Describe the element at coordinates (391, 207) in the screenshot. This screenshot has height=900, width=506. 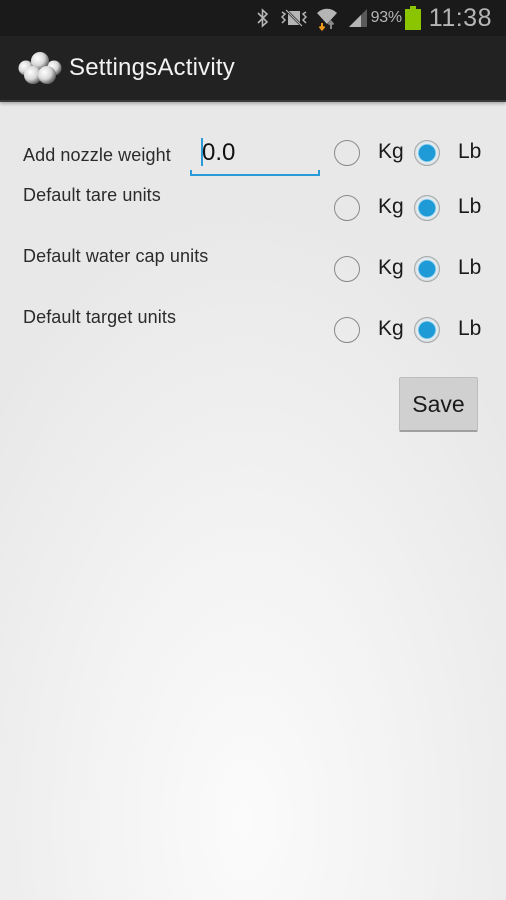
I see `tare-units-kg-label: Kg` at that location.